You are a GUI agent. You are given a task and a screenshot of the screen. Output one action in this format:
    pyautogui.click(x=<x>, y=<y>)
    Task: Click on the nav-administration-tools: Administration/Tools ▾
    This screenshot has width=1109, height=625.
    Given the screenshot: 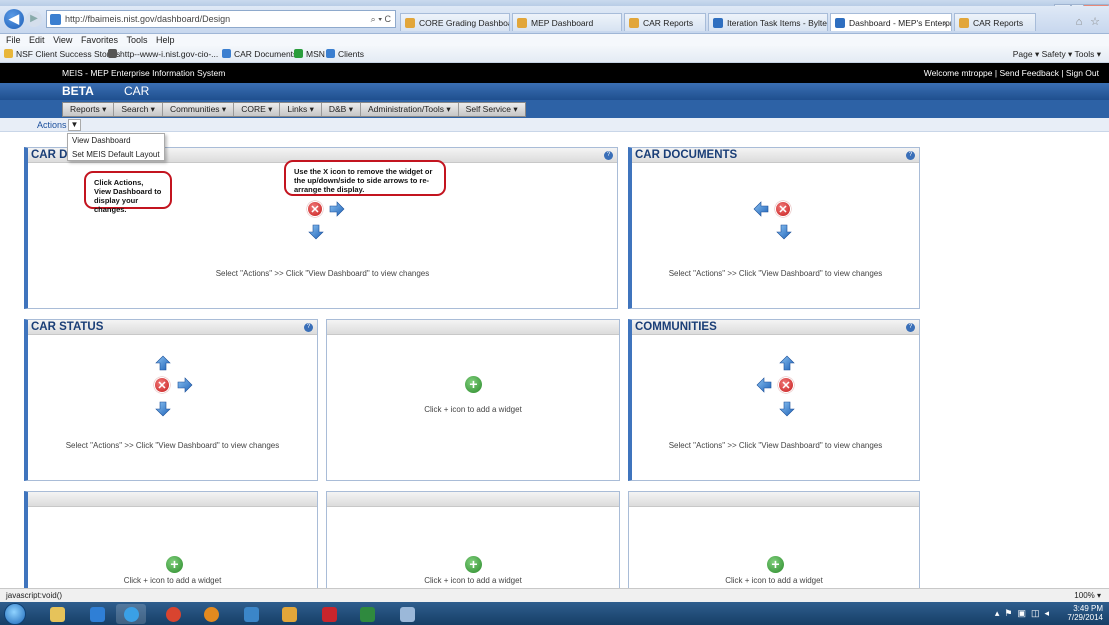 What is the action you would take?
    pyautogui.click(x=410, y=109)
    